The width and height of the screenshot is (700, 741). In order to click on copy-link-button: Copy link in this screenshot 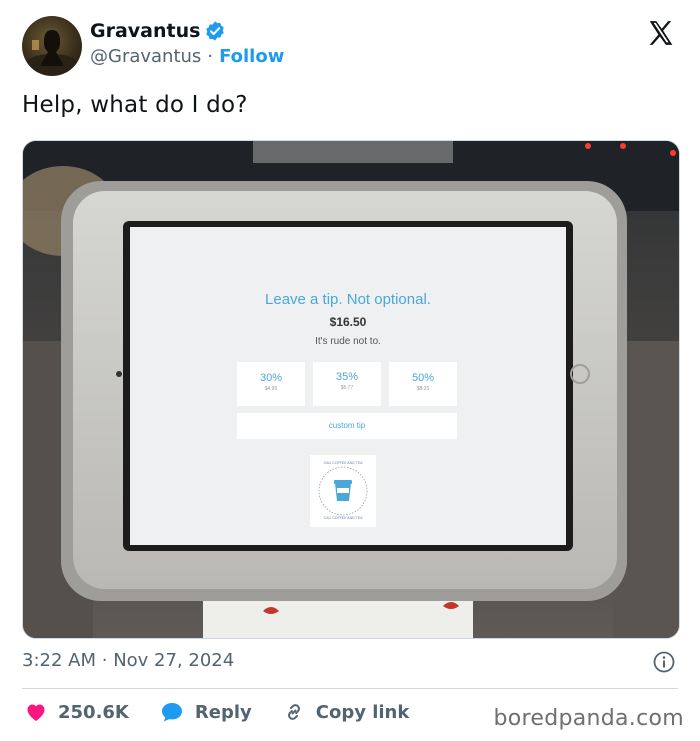, I will do `click(346, 712)`.